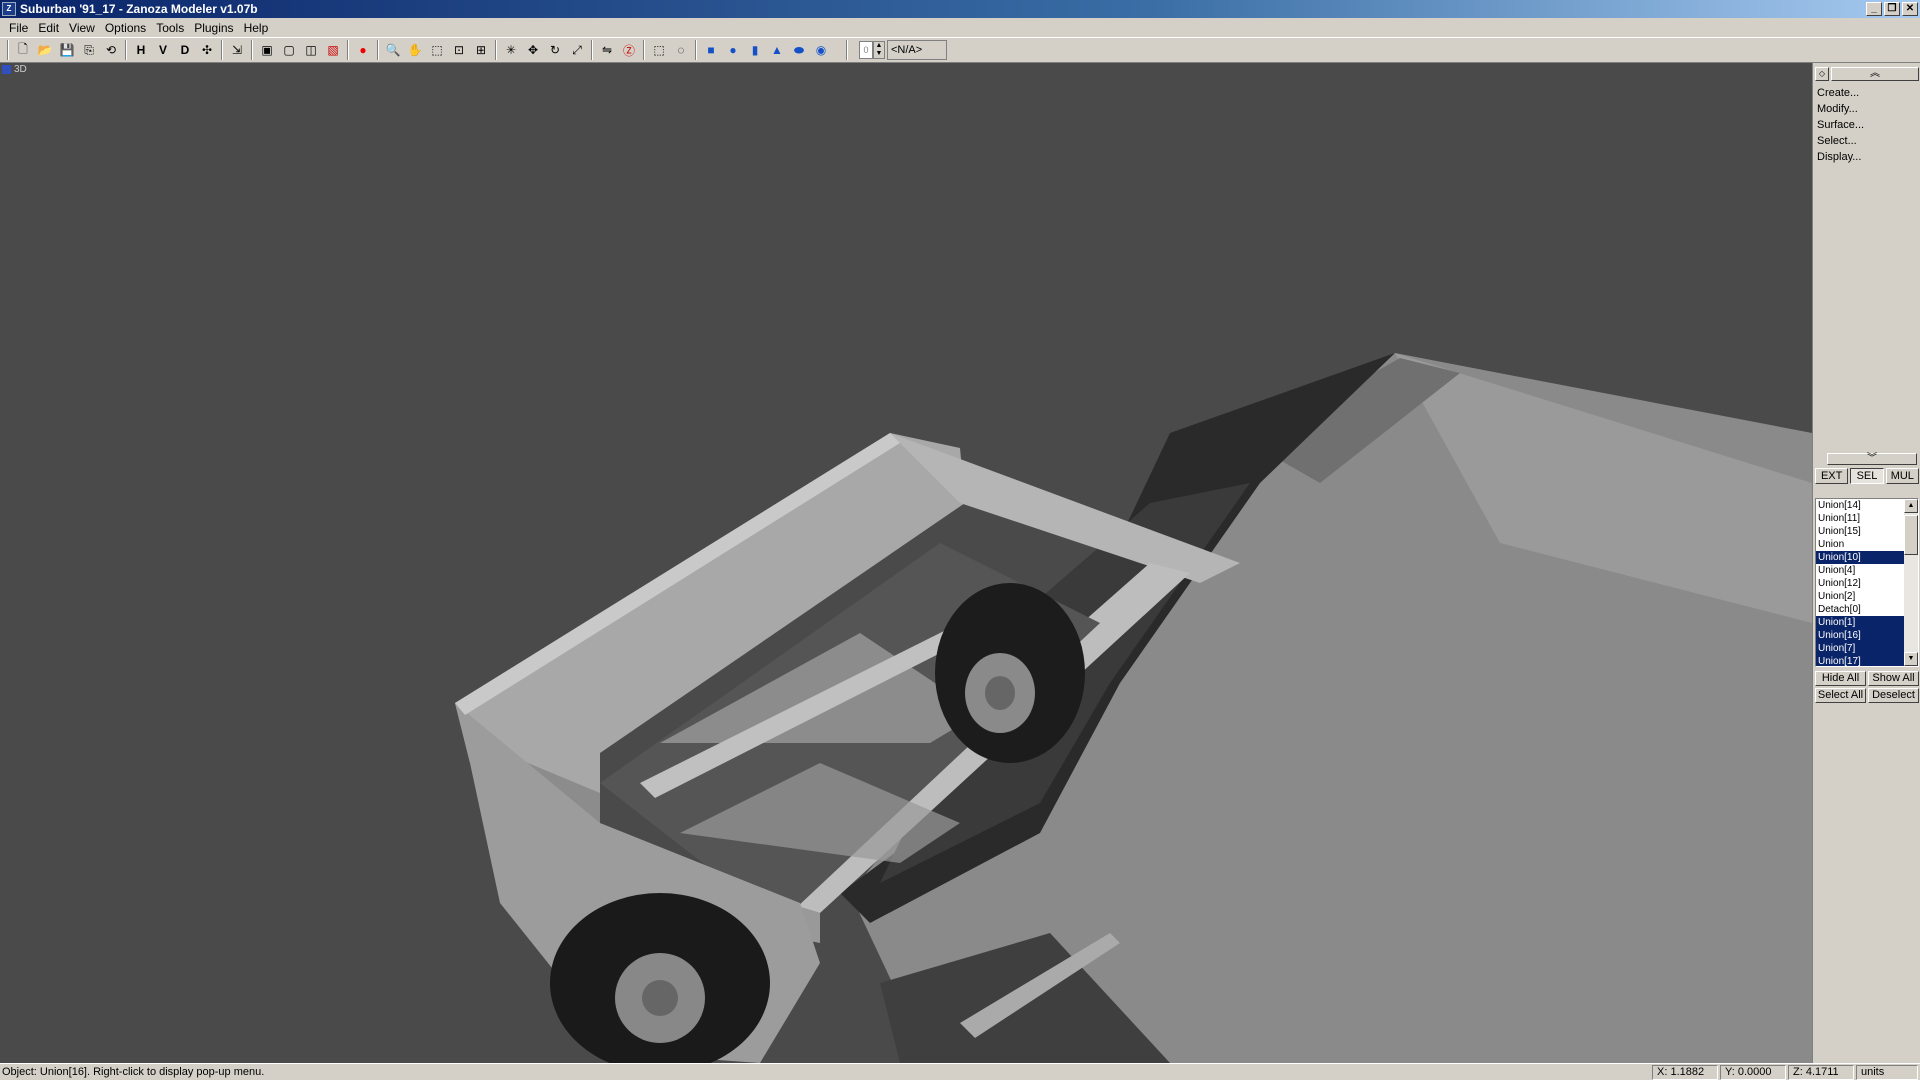  I want to click on select-all-button: Select All, so click(1840, 695).